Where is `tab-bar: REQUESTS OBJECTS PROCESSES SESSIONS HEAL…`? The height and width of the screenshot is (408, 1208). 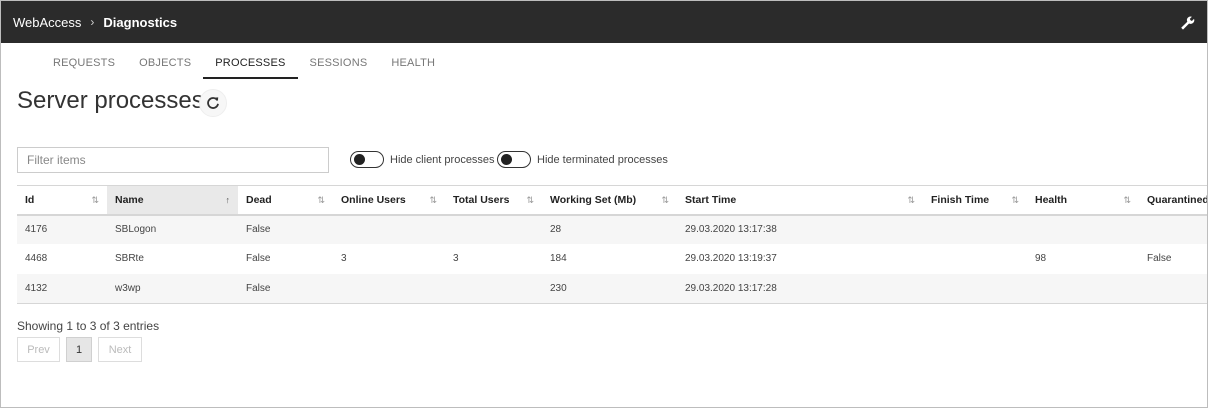
tab-bar: REQUESTS OBJECTS PROCESSES SESSIONS HEAL… is located at coordinates (244, 64).